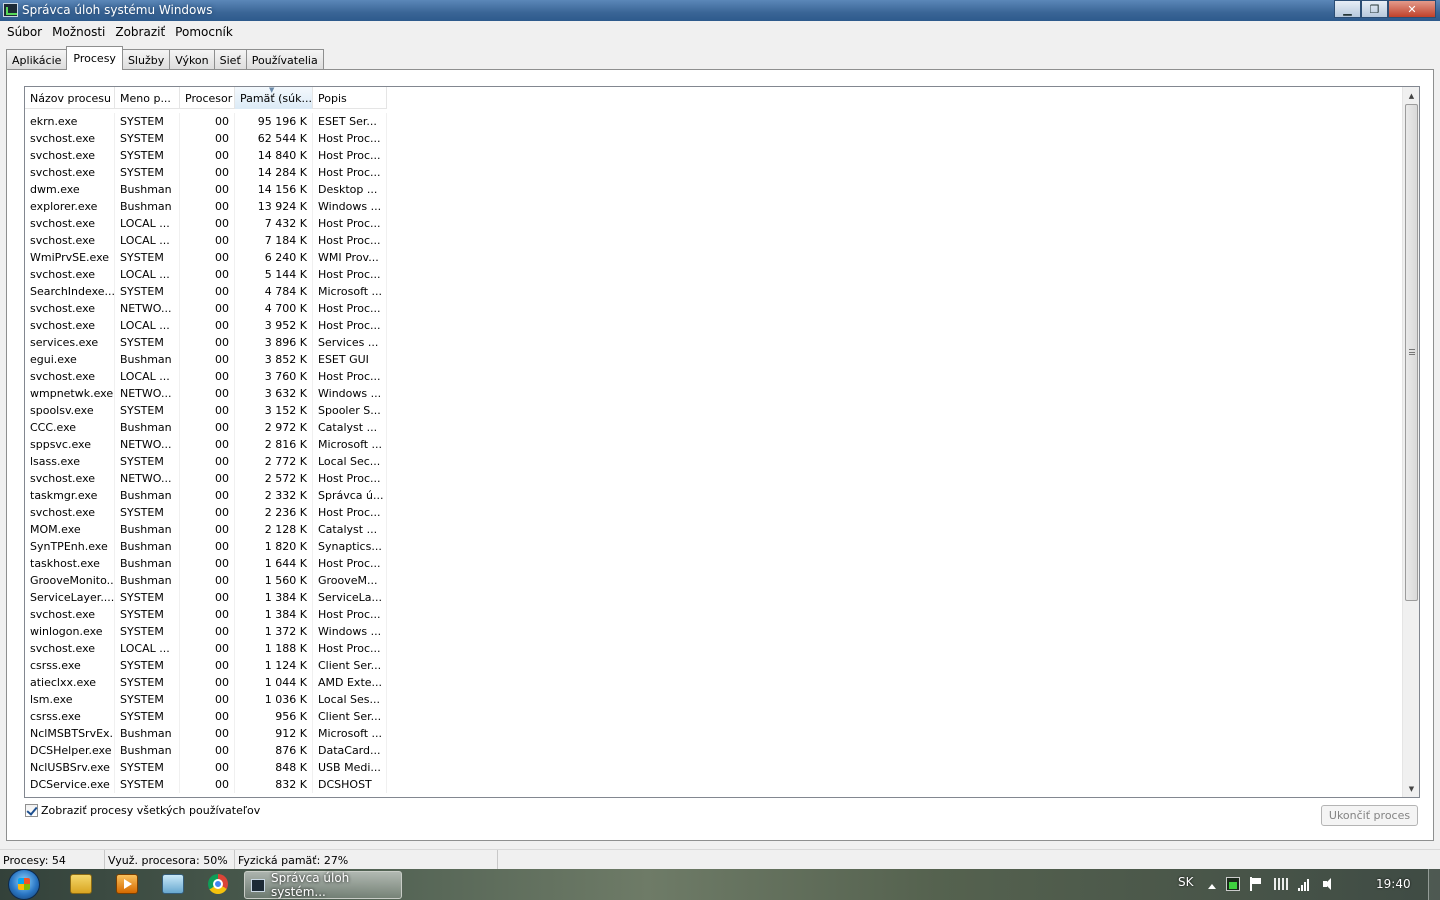 This screenshot has height=900, width=1440. What do you see at coordinates (70, 342) in the screenshot?
I see `row-image-name: services.exe` at bounding box center [70, 342].